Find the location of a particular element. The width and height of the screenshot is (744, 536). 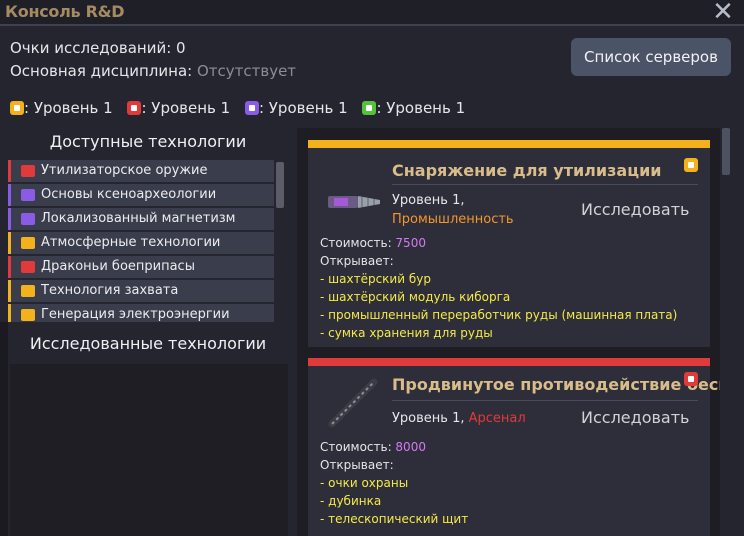

tech-label: Утилизаторское оружие is located at coordinates (124, 170).